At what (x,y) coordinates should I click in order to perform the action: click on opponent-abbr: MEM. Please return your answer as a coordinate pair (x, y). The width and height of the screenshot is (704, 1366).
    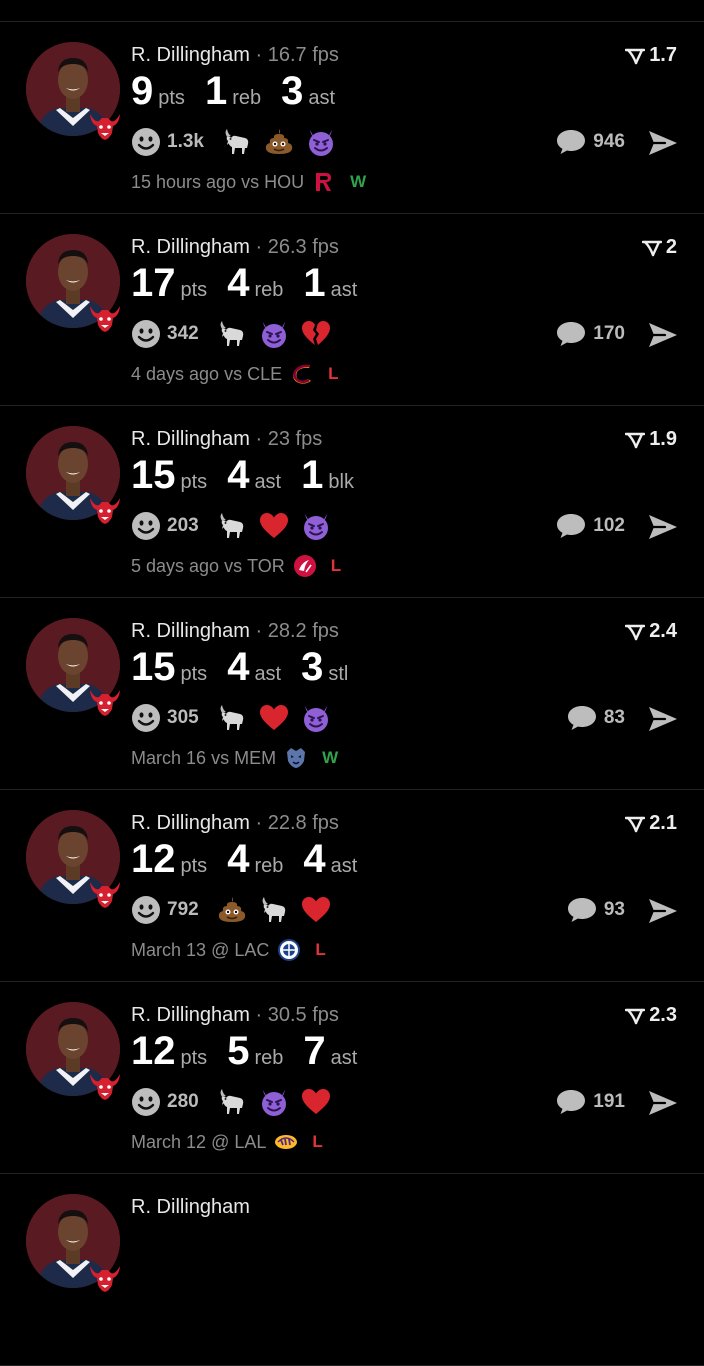
    Looking at the image, I should click on (255, 758).